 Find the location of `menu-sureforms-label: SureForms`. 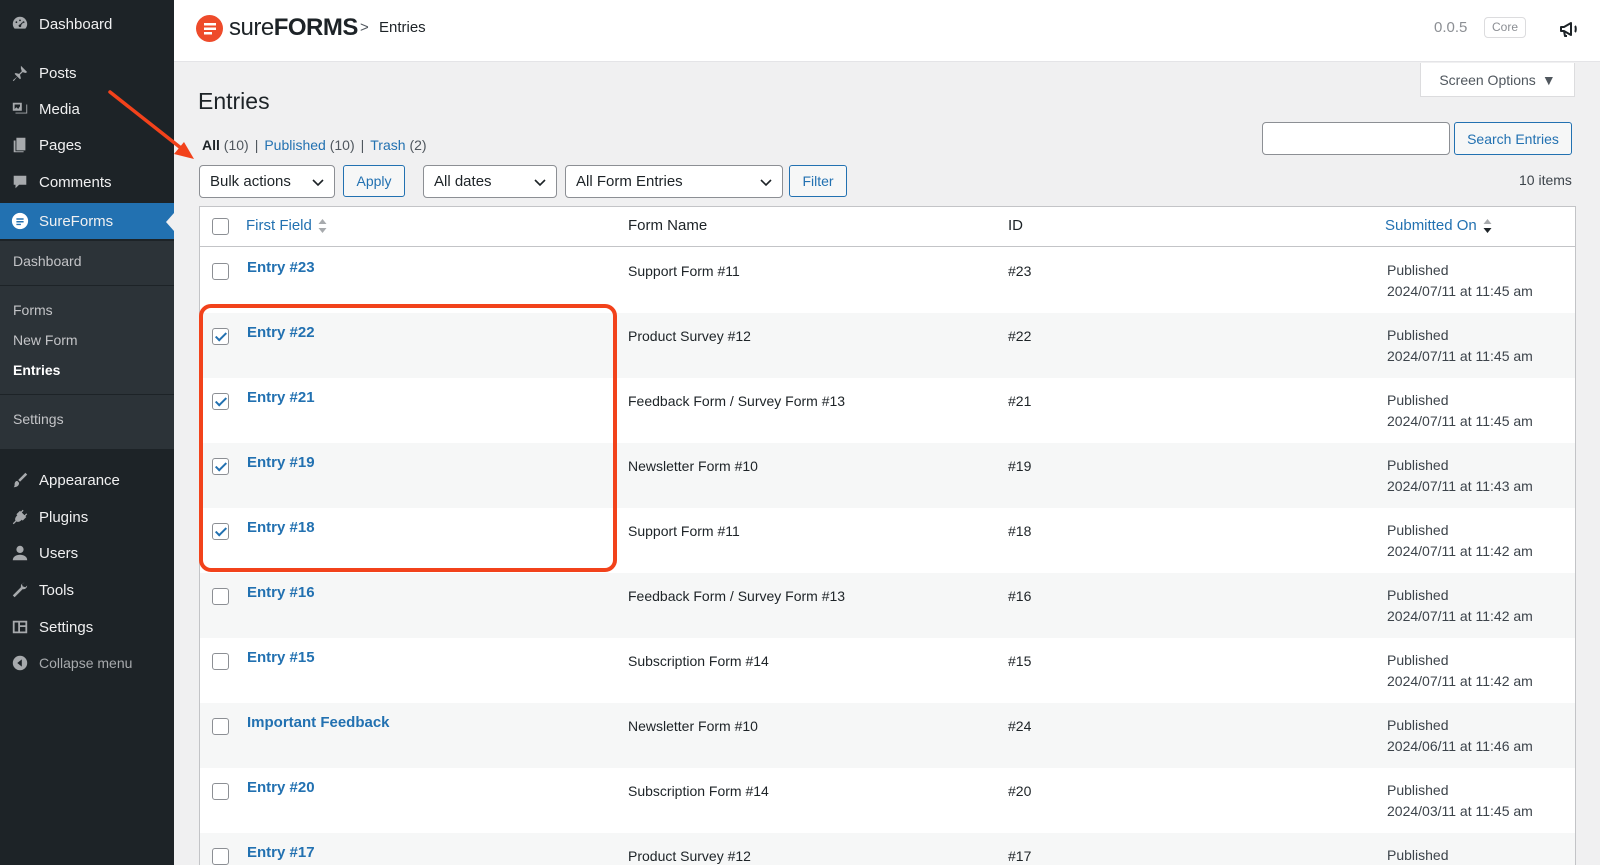

menu-sureforms-label: SureForms is located at coordinates (76, 221).